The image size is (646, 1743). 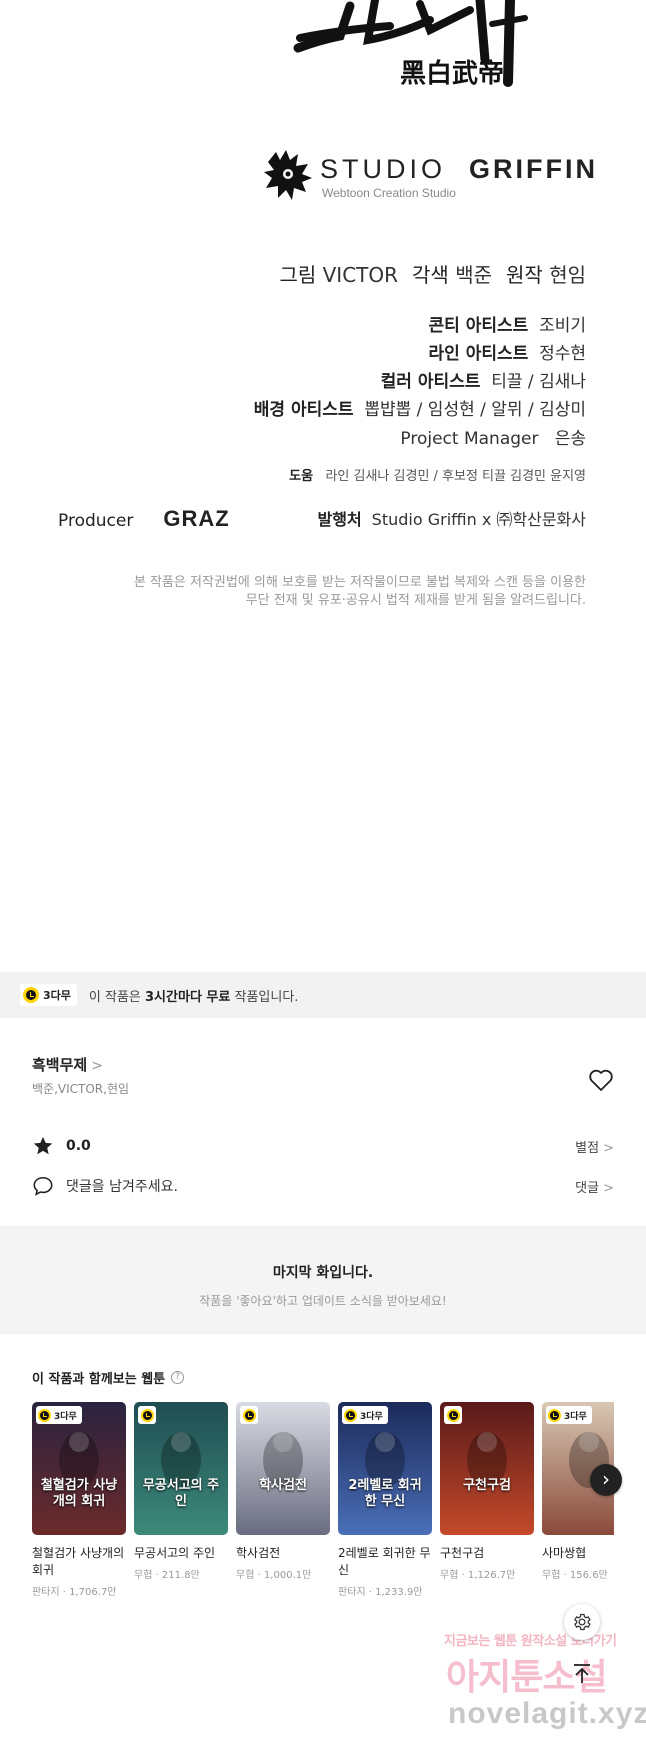 I want to click on webtoon-card: 구천구검 구천구검 무협 · 1,126.7만, so click(x=487, y=1491).